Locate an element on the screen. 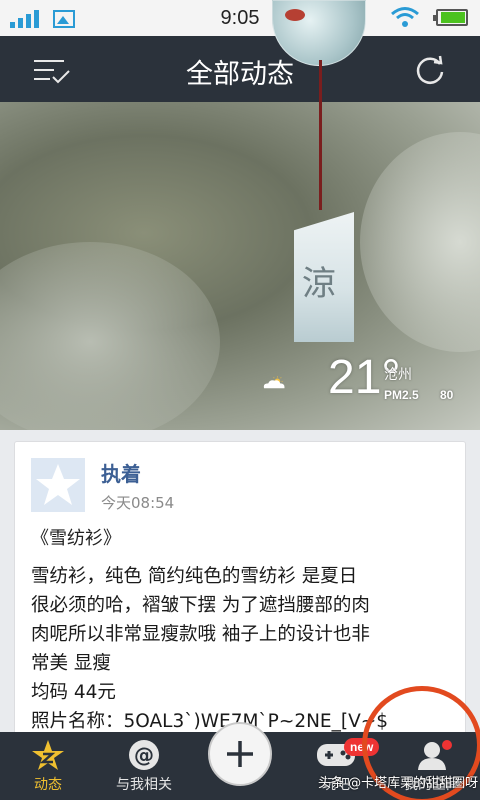 The image size is (480, 800). post-plus-button is located at coordinates (240, 754).